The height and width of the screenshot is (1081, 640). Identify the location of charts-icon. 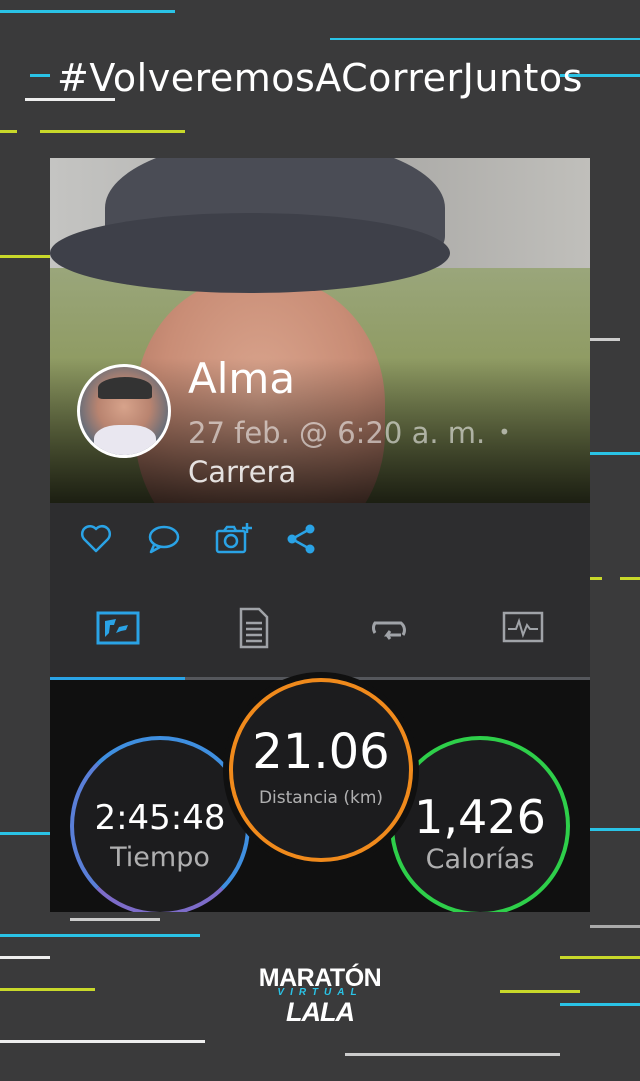
(523, 627).